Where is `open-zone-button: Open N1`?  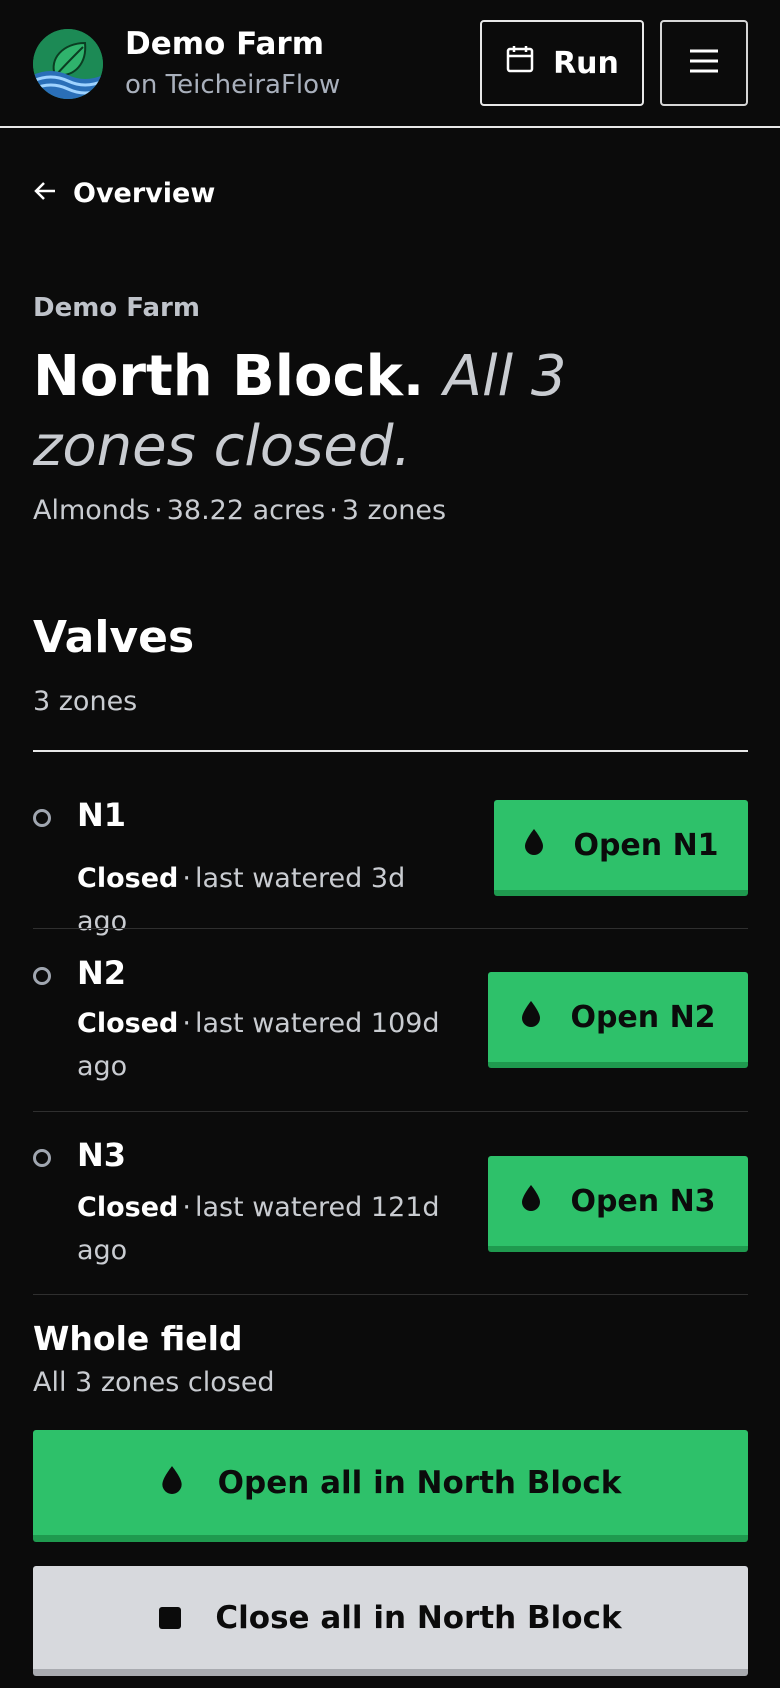
open-zone-button: Open N1 is located at coordinates (621, 848).